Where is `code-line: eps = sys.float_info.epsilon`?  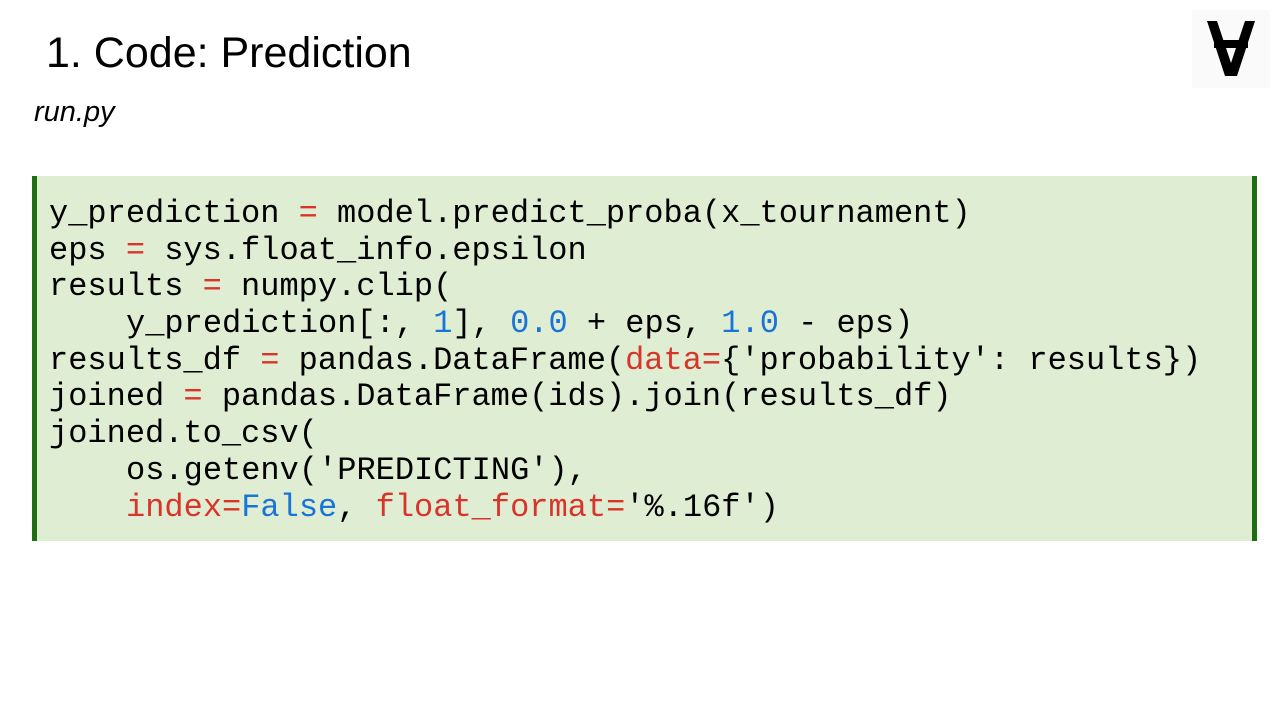 code-line: eps = sys.float_info.epsilon is located at coordinates (625, 250).